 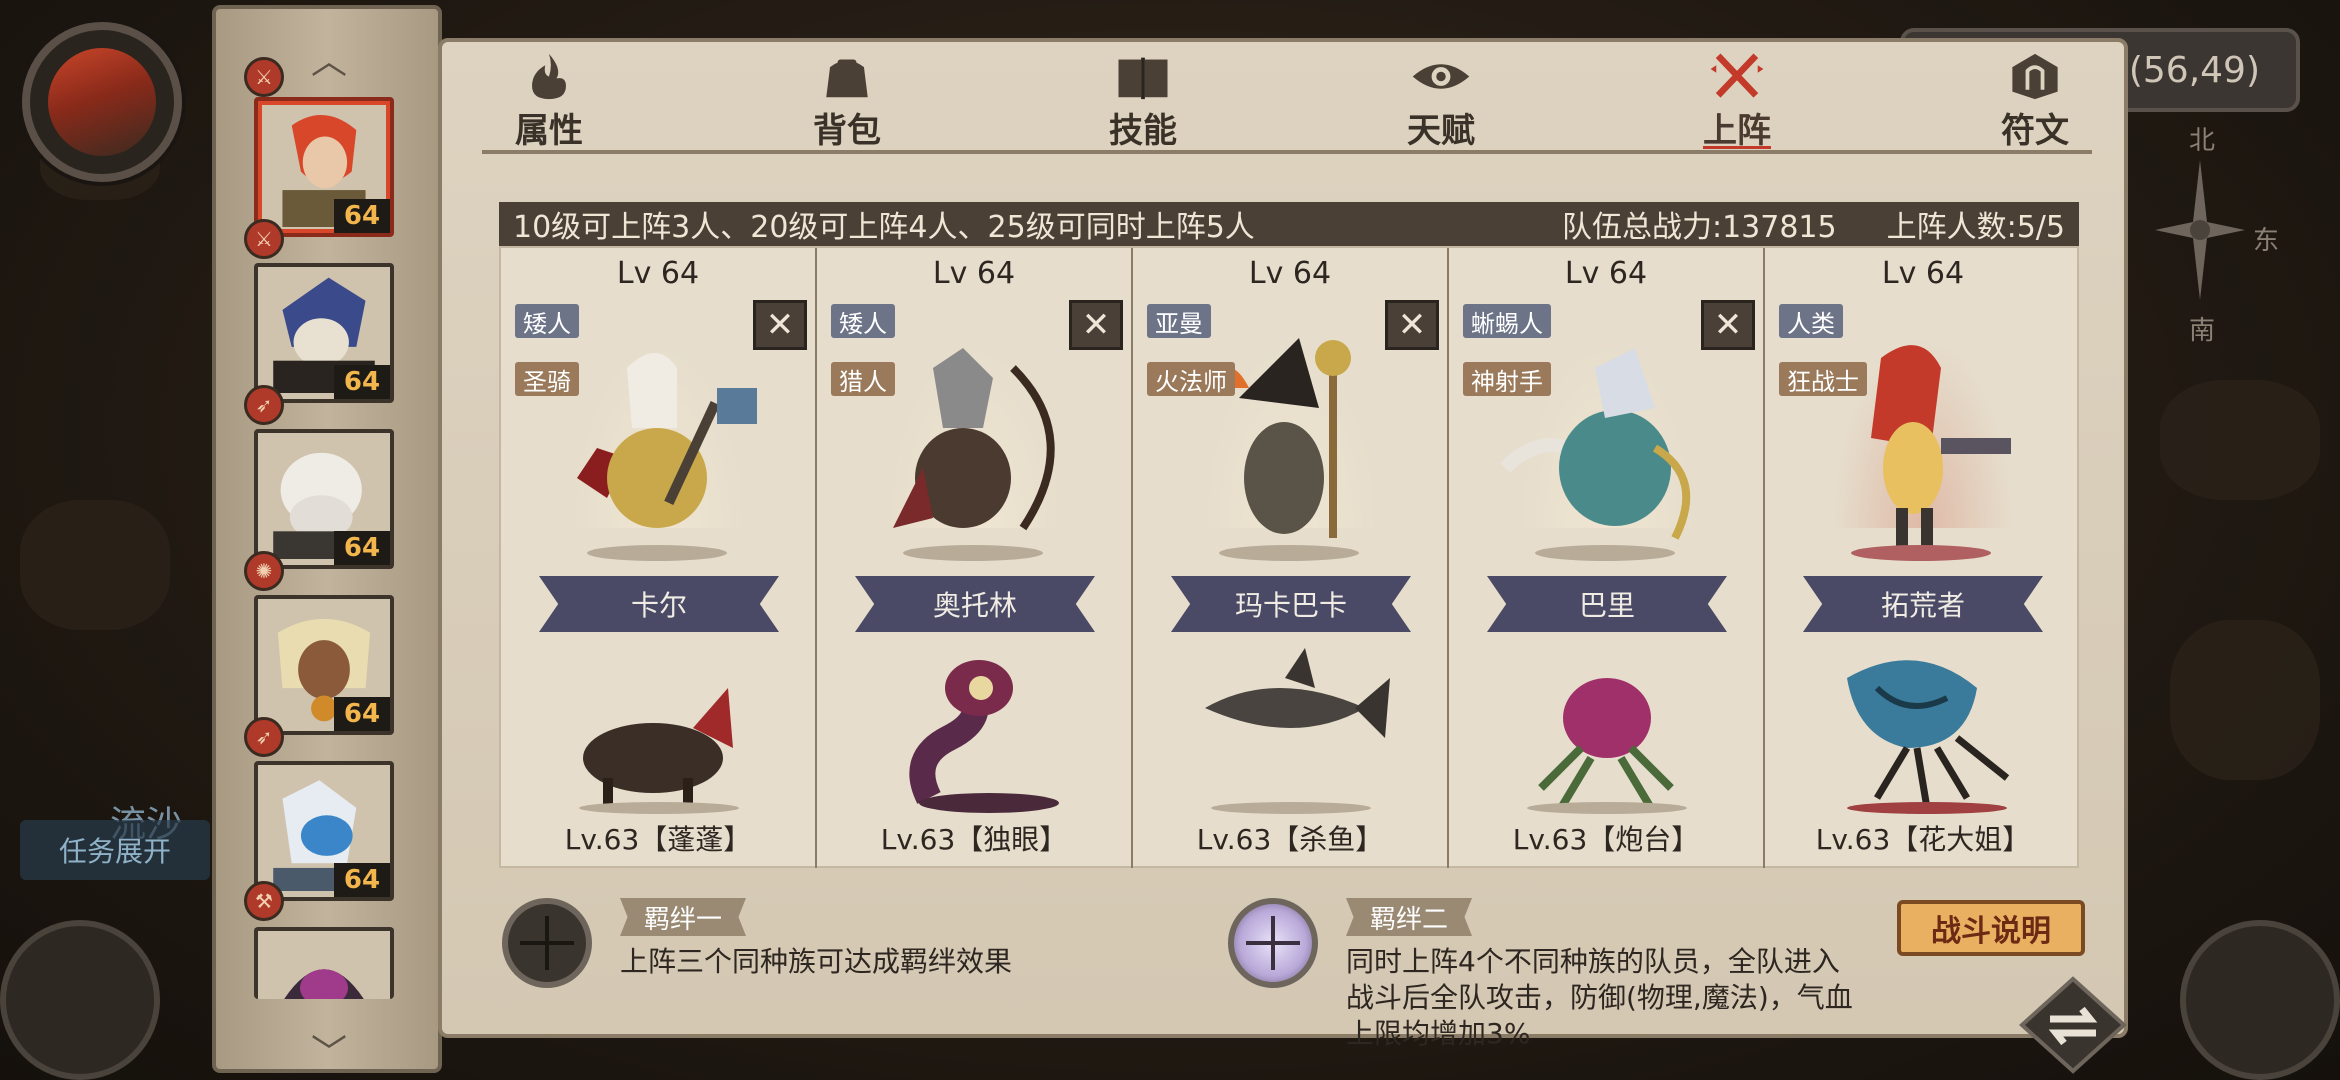 What do you see at coordinates (1287, 152) in the screenshot?
I see `tab-divider` at bounding box center [1287, 152].